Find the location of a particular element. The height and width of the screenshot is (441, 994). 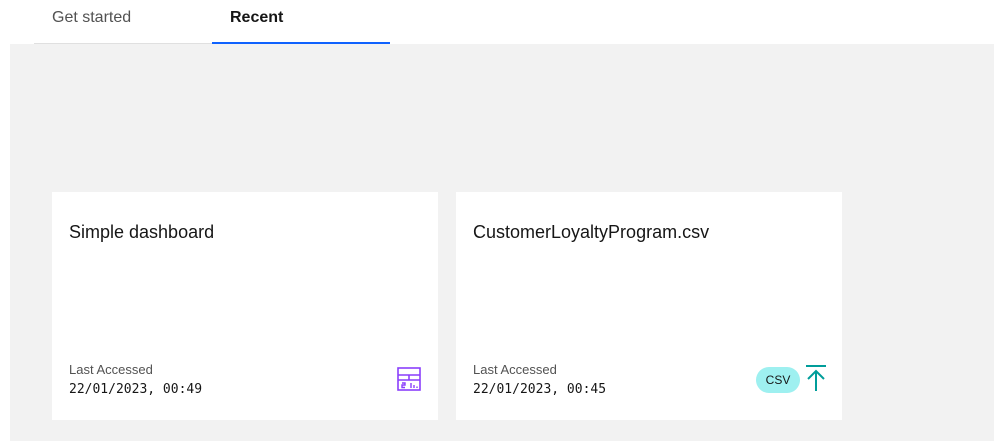

dashboard-icon is located at coordinates (409, 379).